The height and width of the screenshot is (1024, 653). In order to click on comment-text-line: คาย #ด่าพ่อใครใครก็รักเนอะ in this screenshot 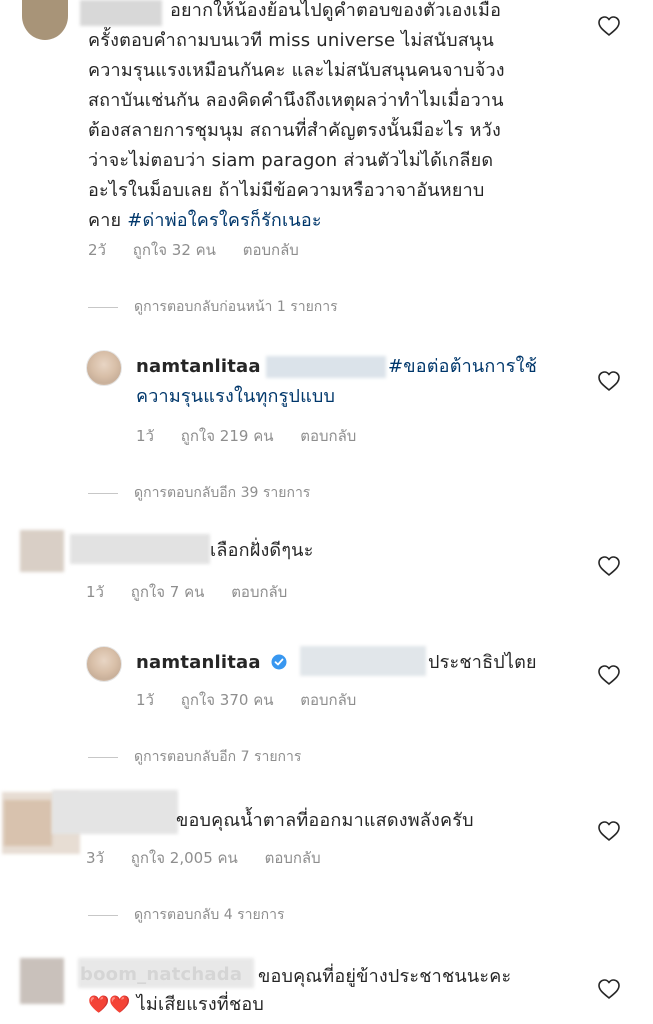, I will do `click(205, 221)`.